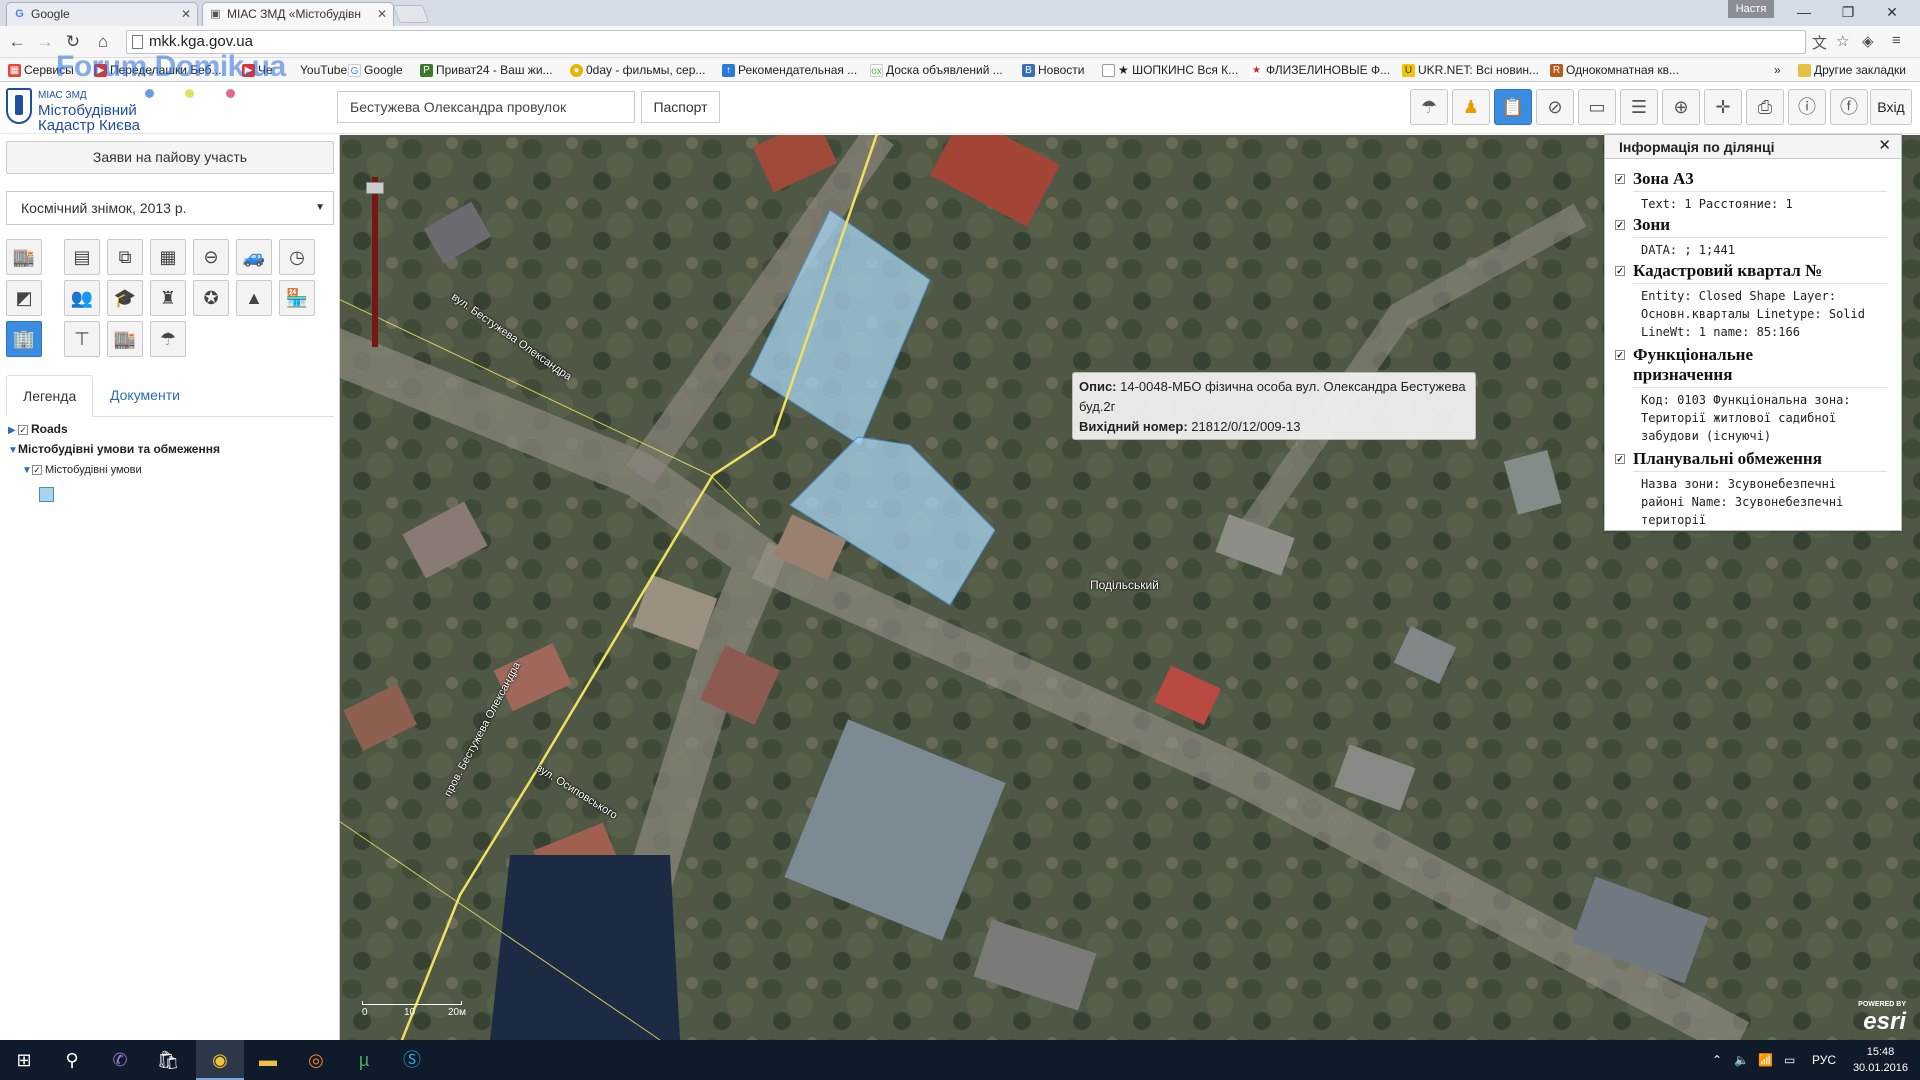 The height and width of the screenshot is (1080, 1920). What do you see at coordinates (375, 188) in the screenshot?
I see `zoom-slider-knob` at bounding box center [375, 188].